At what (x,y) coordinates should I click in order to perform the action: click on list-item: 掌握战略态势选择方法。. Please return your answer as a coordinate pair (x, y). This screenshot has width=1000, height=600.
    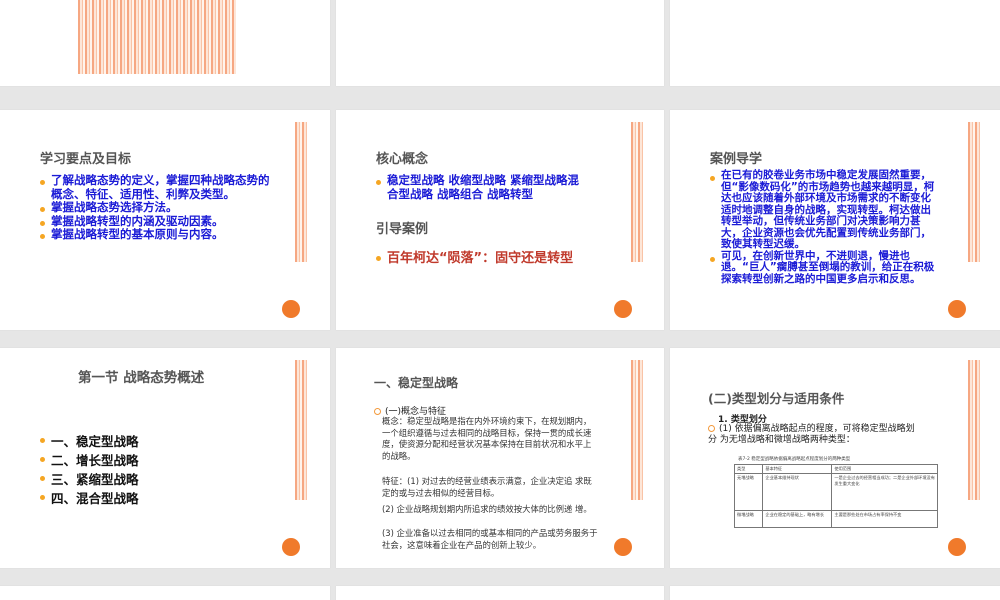
    Looking at the image, I should click on (159, 207).